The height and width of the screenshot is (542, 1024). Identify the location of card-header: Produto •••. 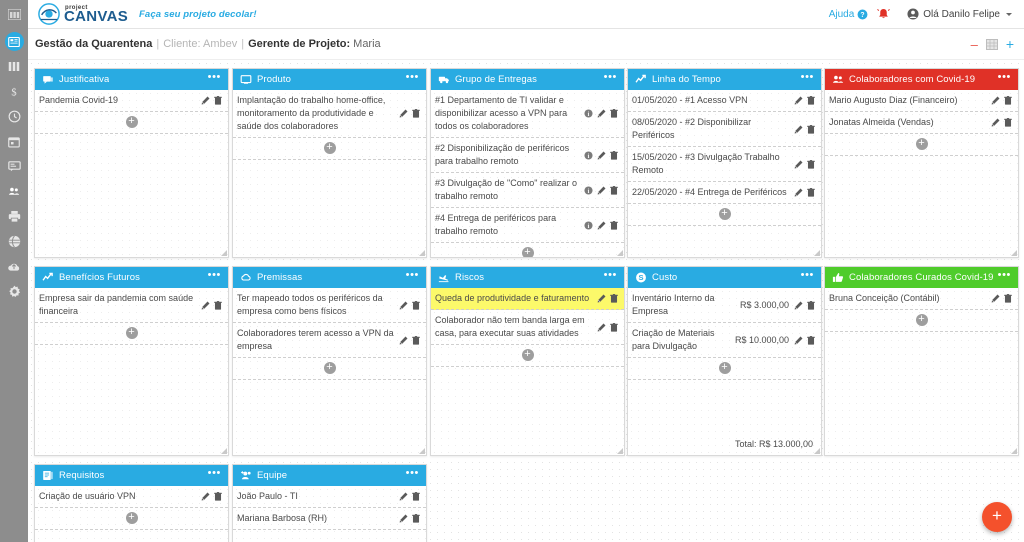
(329, 79).